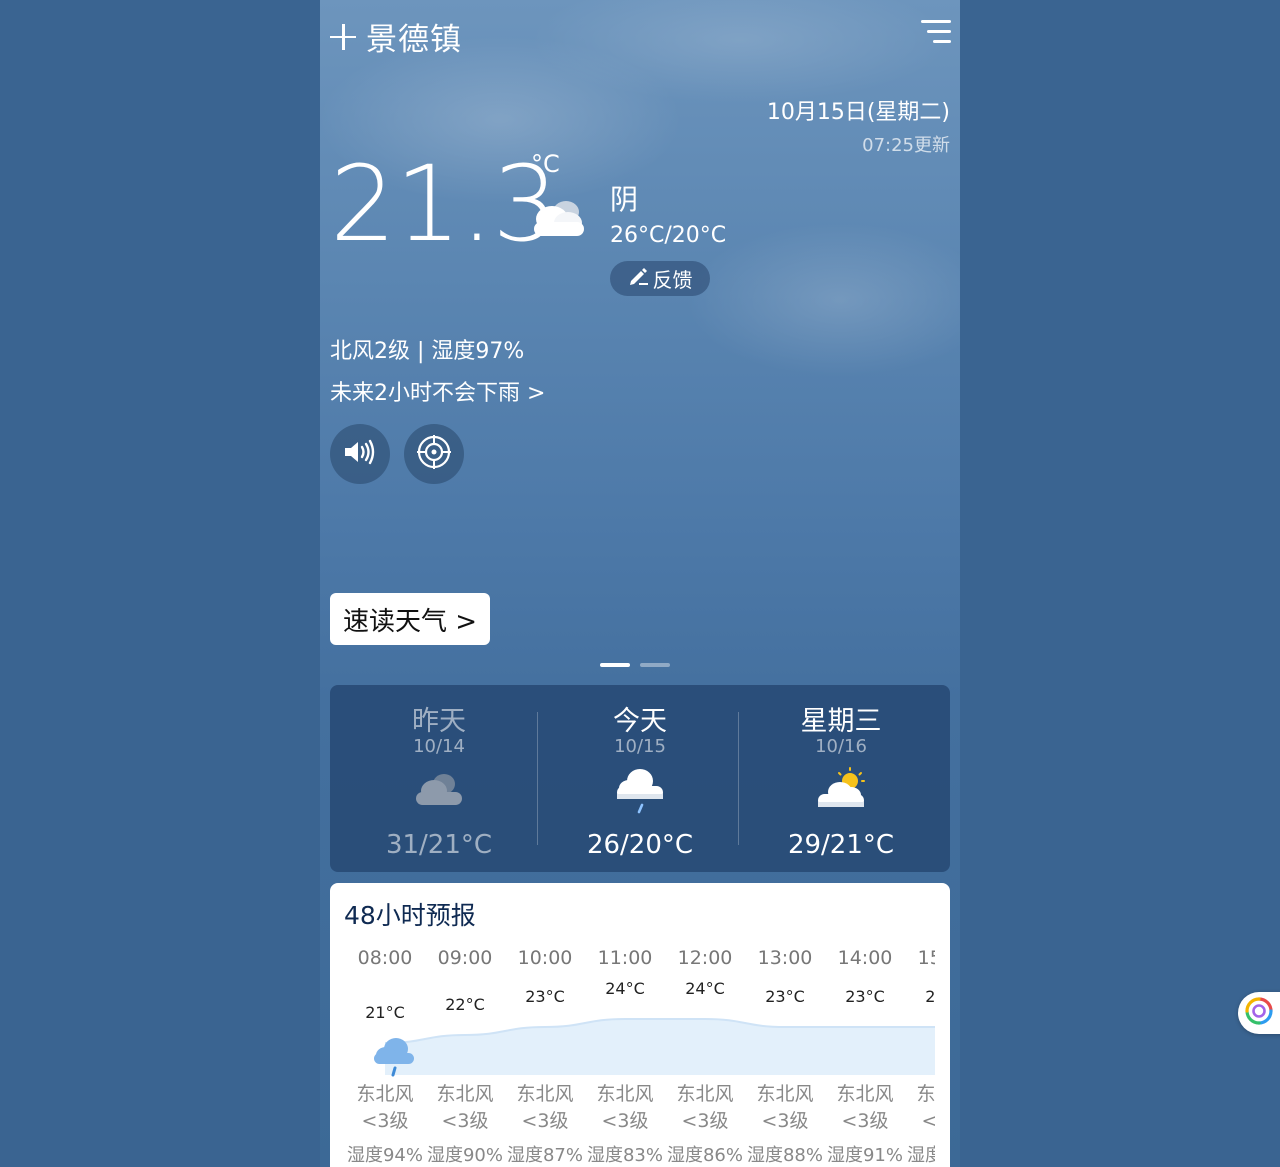 The image size is (1280, 1167). What do you see at coordinates (559, 218) in the screenshot?
I see `cloud-icon` at bounding box center [559, 218].